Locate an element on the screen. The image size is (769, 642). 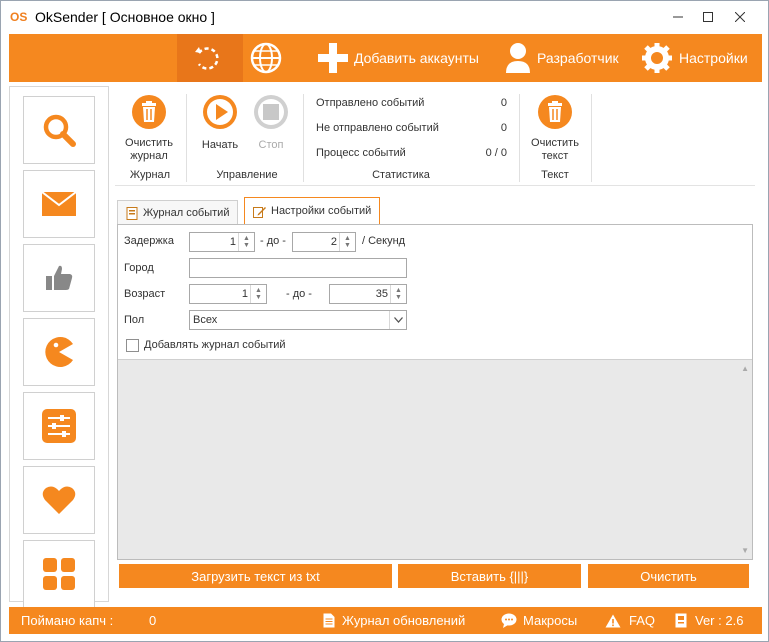
grid-icon is located at coordinates (59, 574).